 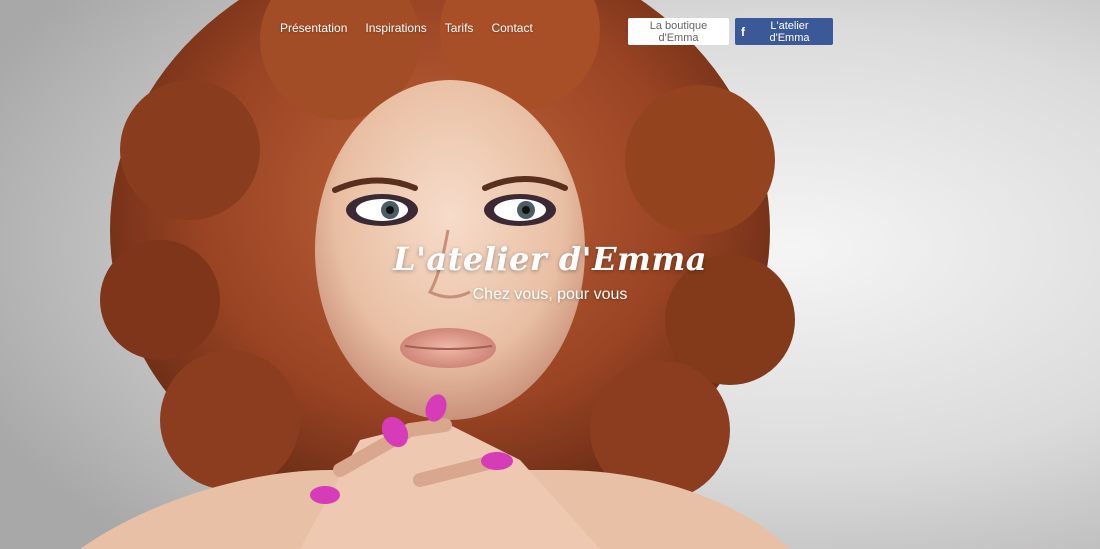 I want to click on main-navigation: Présentation Inspirations Tarifs Contact, so click(x=415, y=28).